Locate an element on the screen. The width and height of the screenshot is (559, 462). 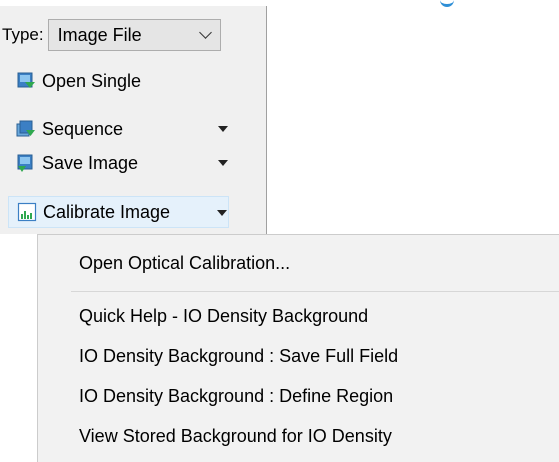
menu-item-quick-help: Quick Help - IO Density Background is located at coordinates (223, 316).